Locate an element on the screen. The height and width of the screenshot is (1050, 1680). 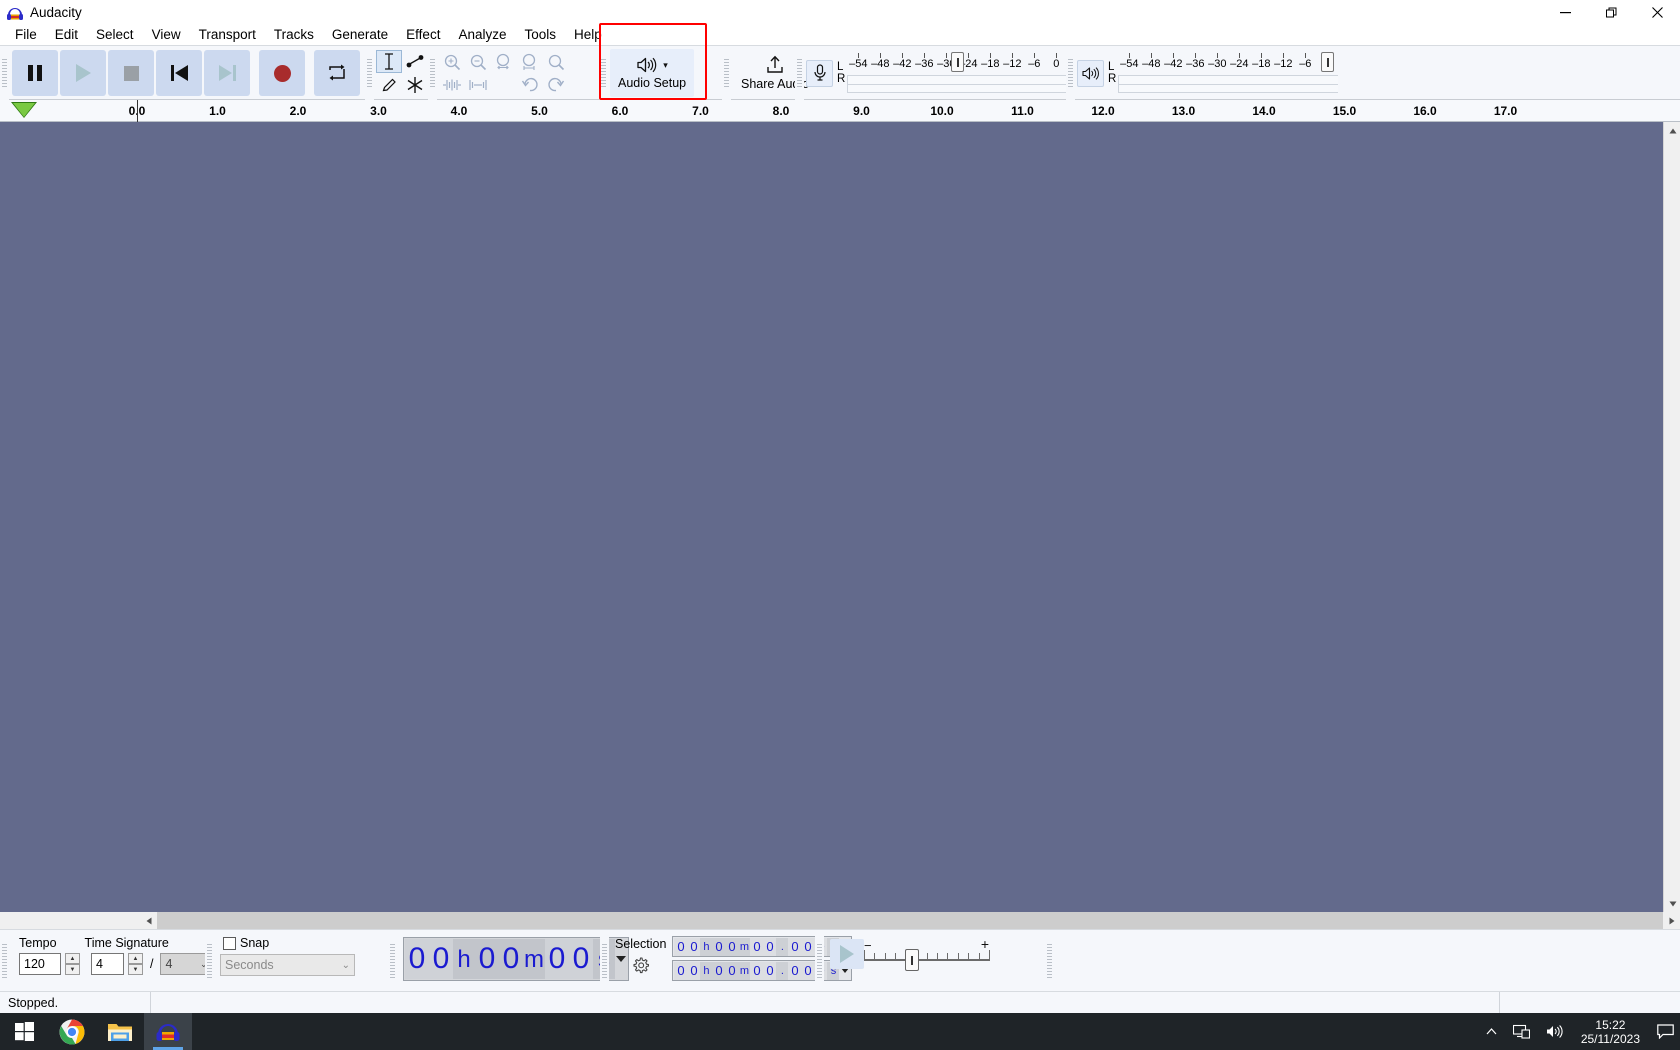
audio-position-display: 0 0 h 0 0 m 0 0 s is located at coordinates (516, 959).